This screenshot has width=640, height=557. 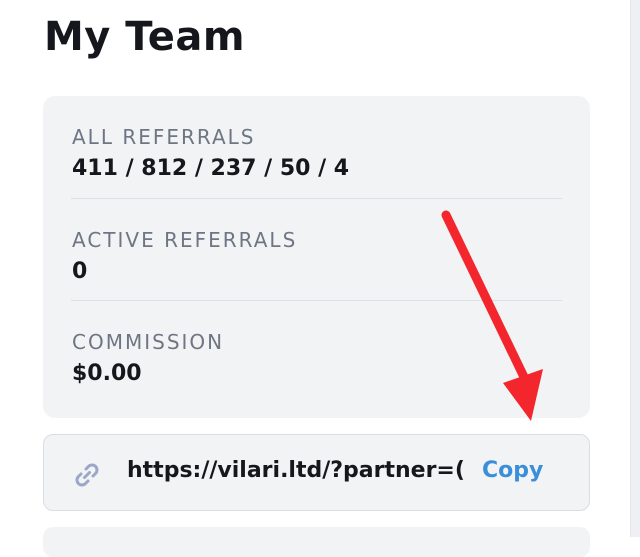 I want to click on stat-label: ACTIVE REFERRALS, so click(x=185, y=240).